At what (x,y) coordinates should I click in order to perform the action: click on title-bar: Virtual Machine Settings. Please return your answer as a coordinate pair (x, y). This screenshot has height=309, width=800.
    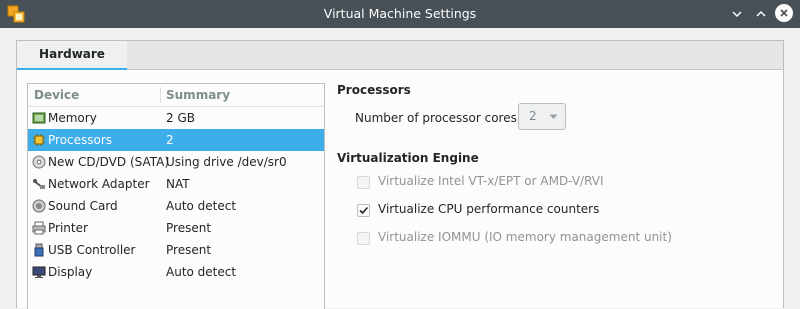
    Looking at the image, I should click on (400, 14).